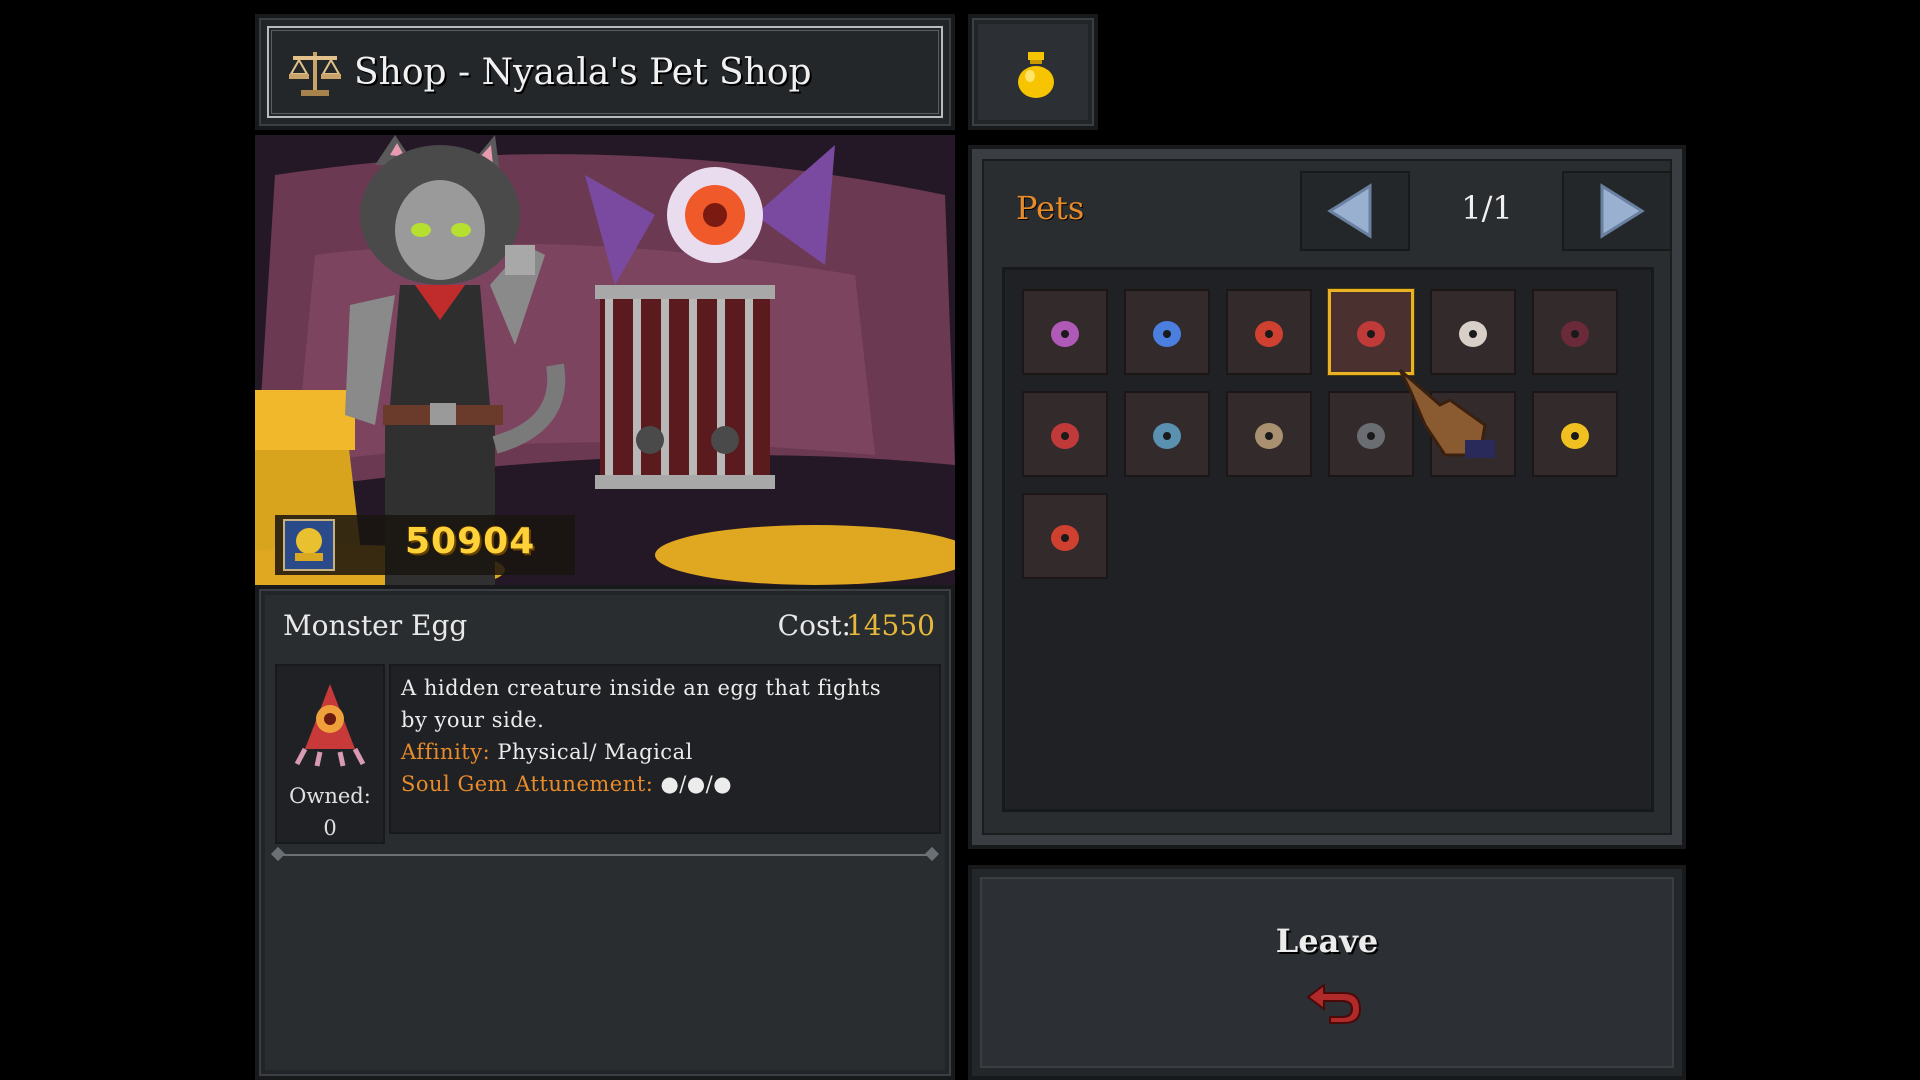  Describe the element at coordinates (330, 796) in the screenshot. I see `owned-label: Owned:` at that location.